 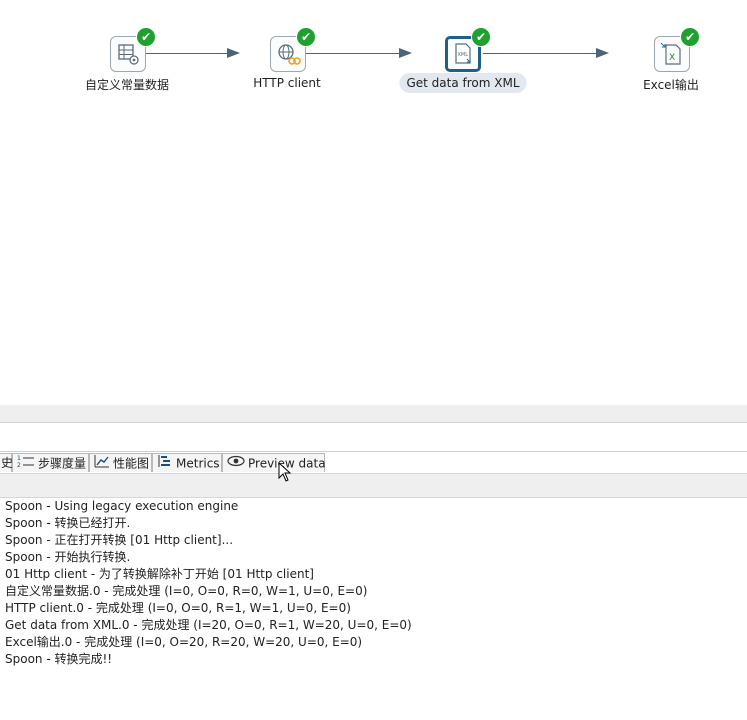 What do you see at coordinates (68, 557) in the screenshot?
I see `log-line: Spoon - 开始执行转换.` at bounding box center [68, 557].